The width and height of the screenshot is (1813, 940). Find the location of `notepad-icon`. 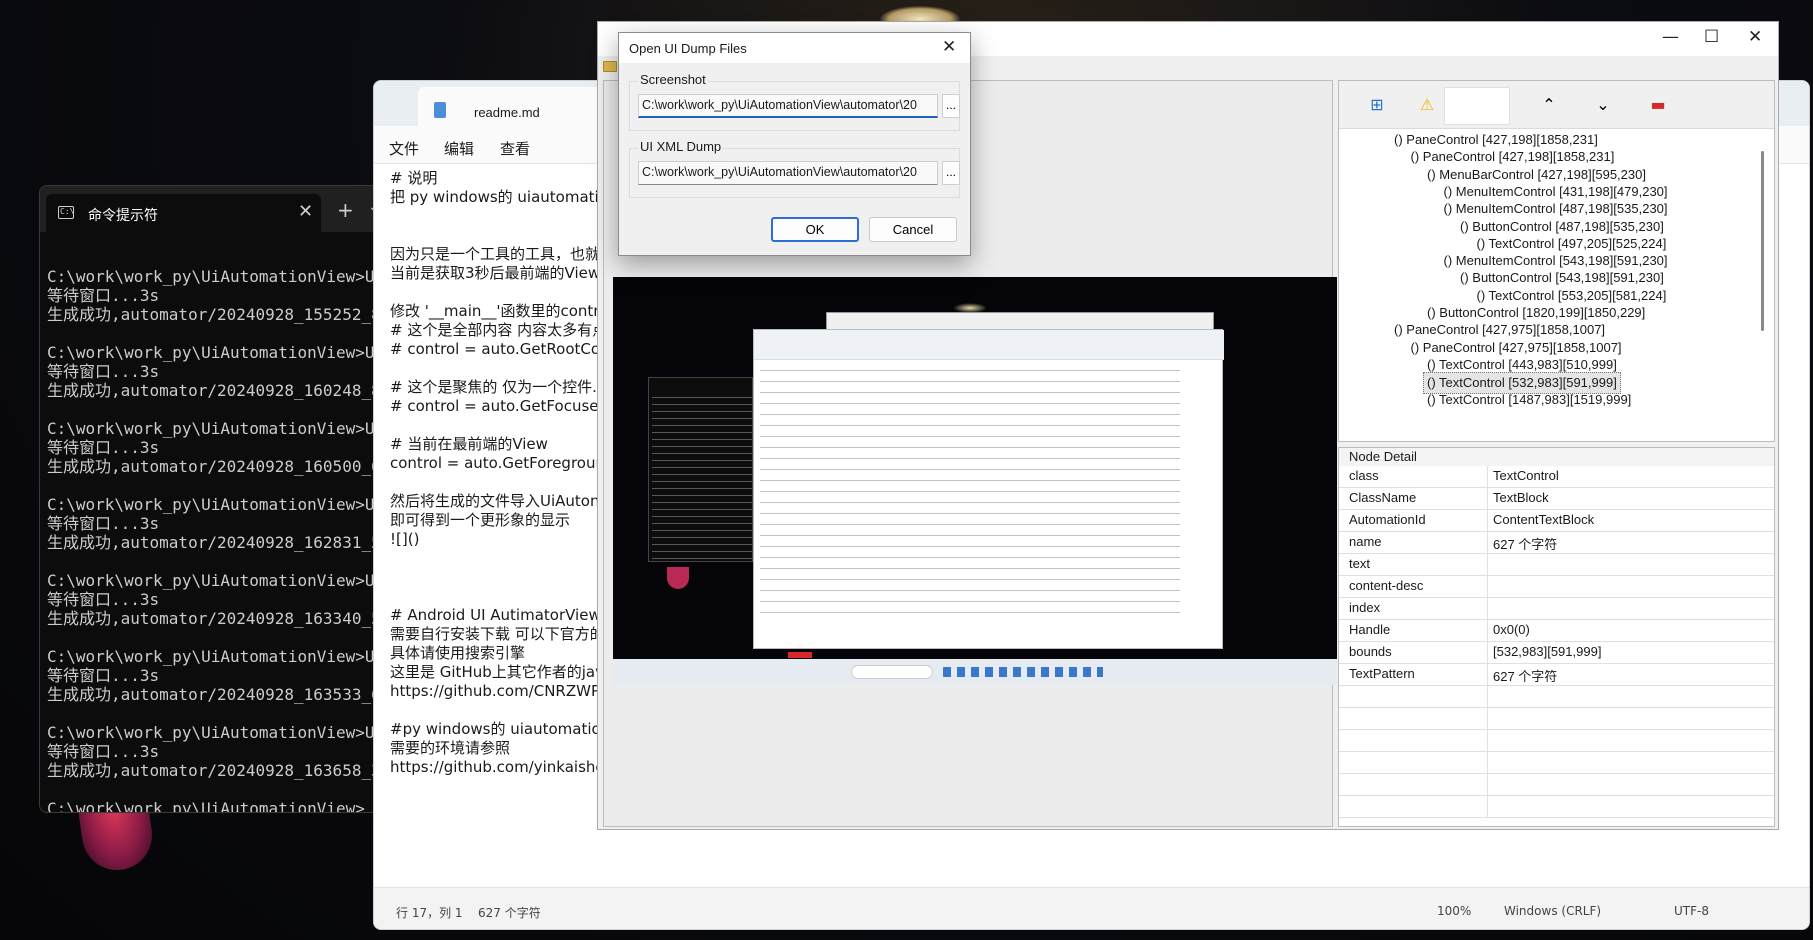

notepad-icon is located at coordinates (440, 110).